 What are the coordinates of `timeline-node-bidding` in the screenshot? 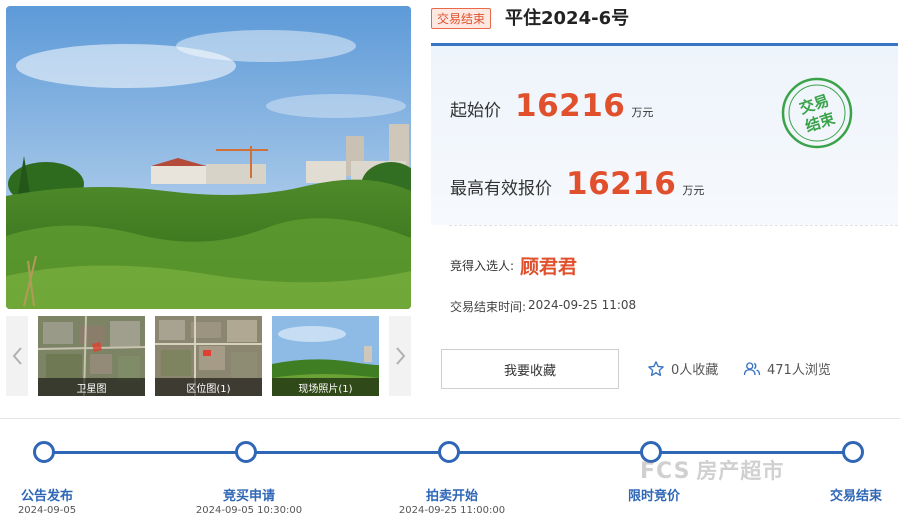 It's located at (651, 452).